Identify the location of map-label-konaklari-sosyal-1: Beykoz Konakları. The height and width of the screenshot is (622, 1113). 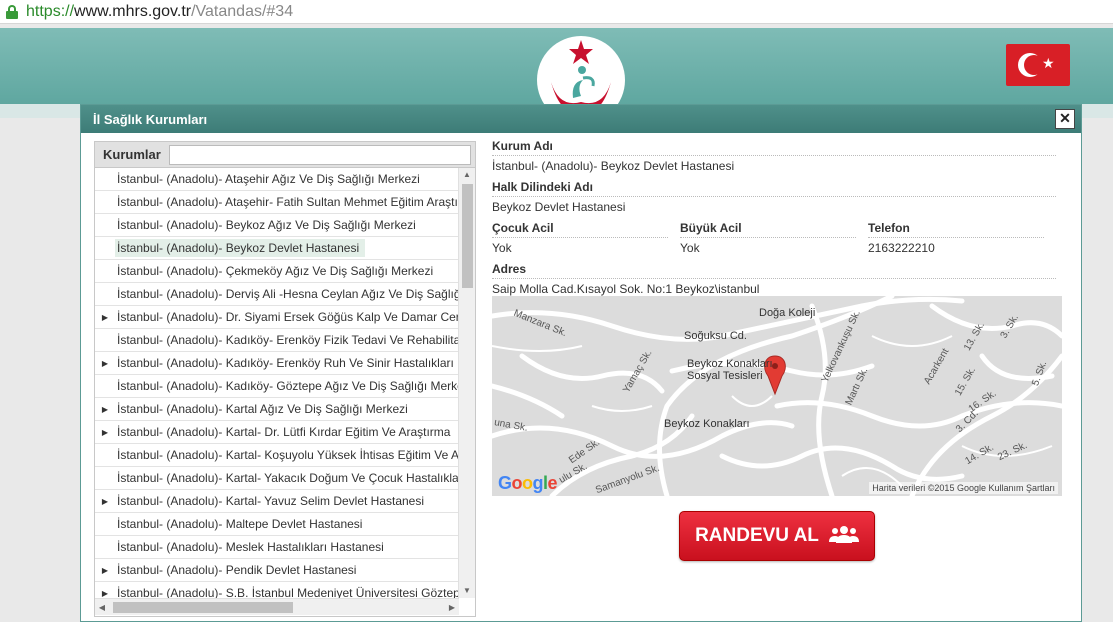
(730, 364).